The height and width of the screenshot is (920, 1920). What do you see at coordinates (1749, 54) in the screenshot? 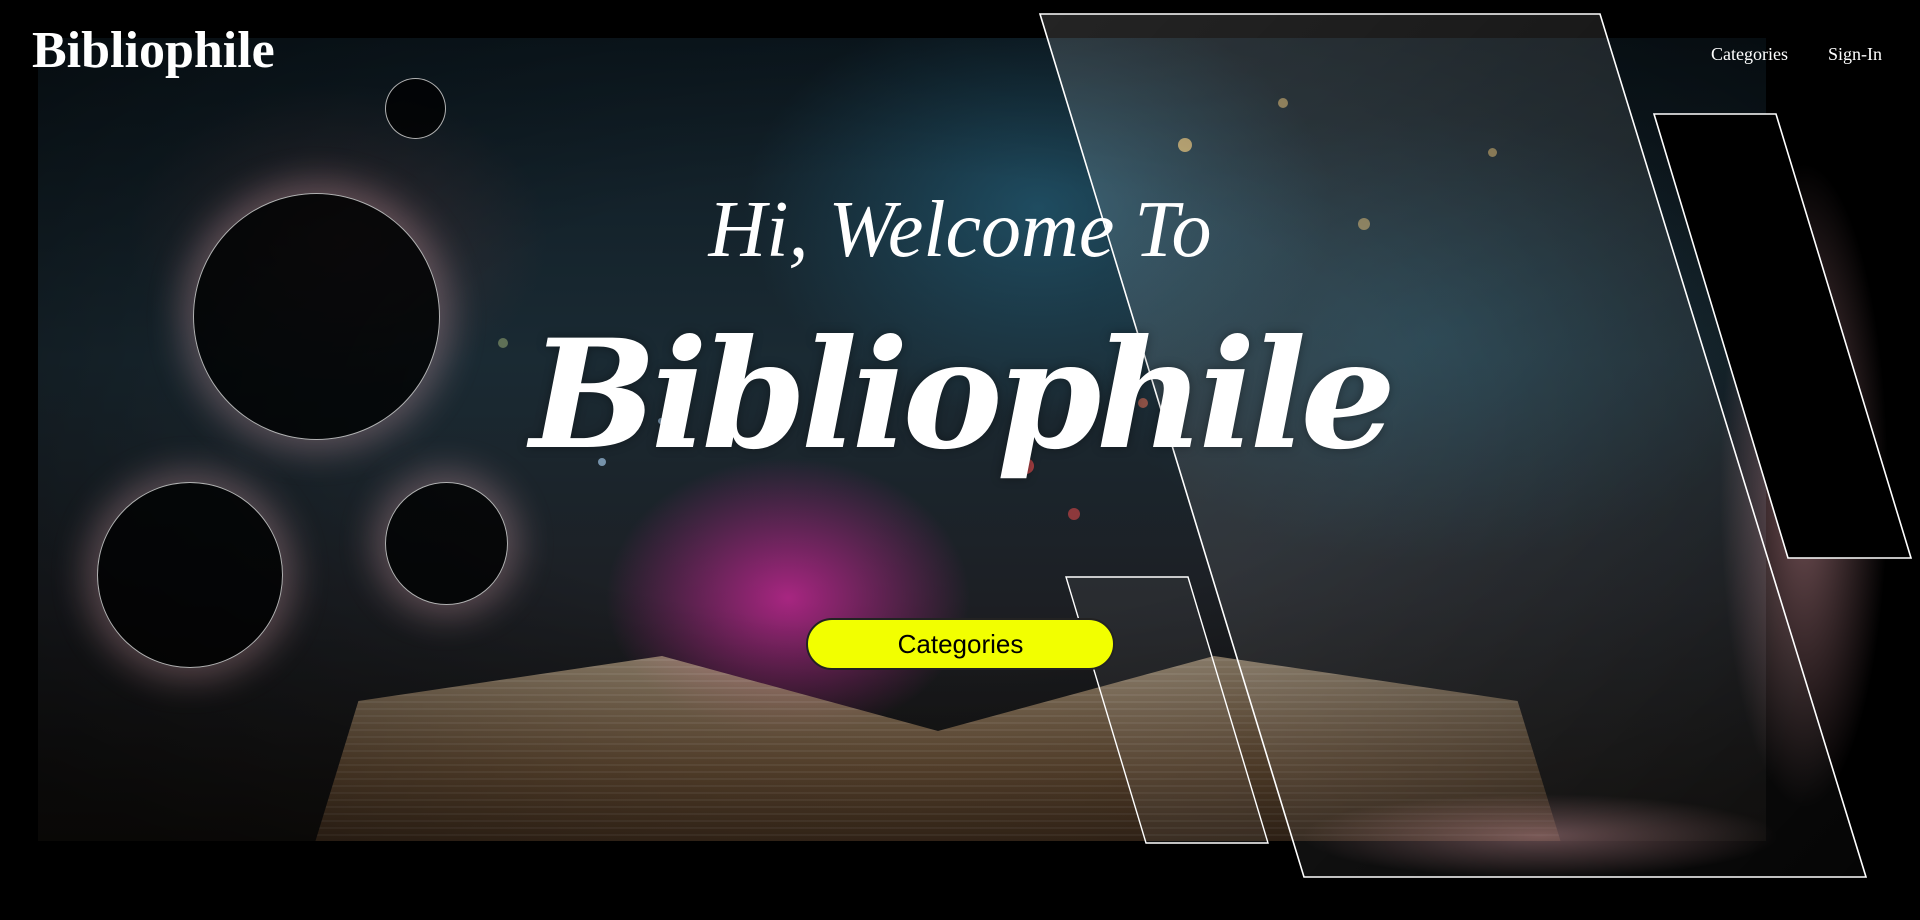
I see `nav-categories-link: Categories` at bounding box center [1749, 54].